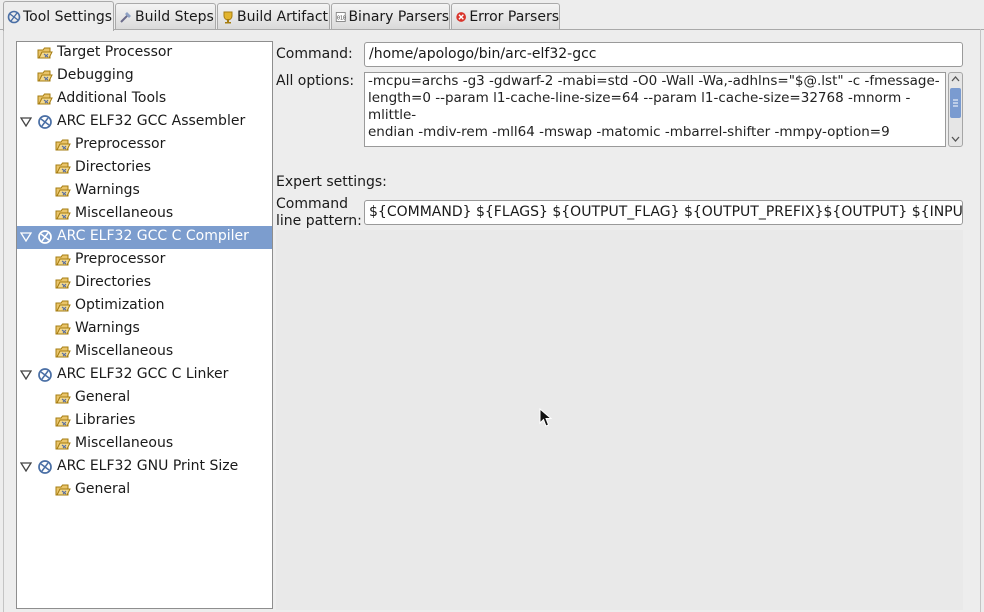  Describe the element at coordinates (112, 98) in the screenshot. I see `tree-item-label: Additional Tools` at that location.